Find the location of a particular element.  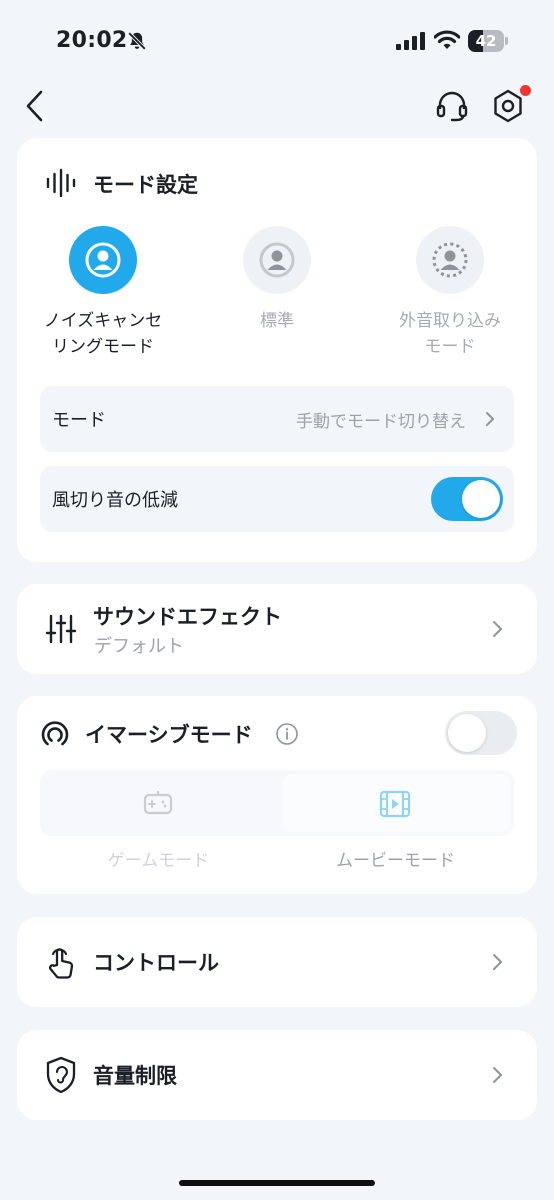

mode-label-line: 標準 is located at coordinates (277, 321).